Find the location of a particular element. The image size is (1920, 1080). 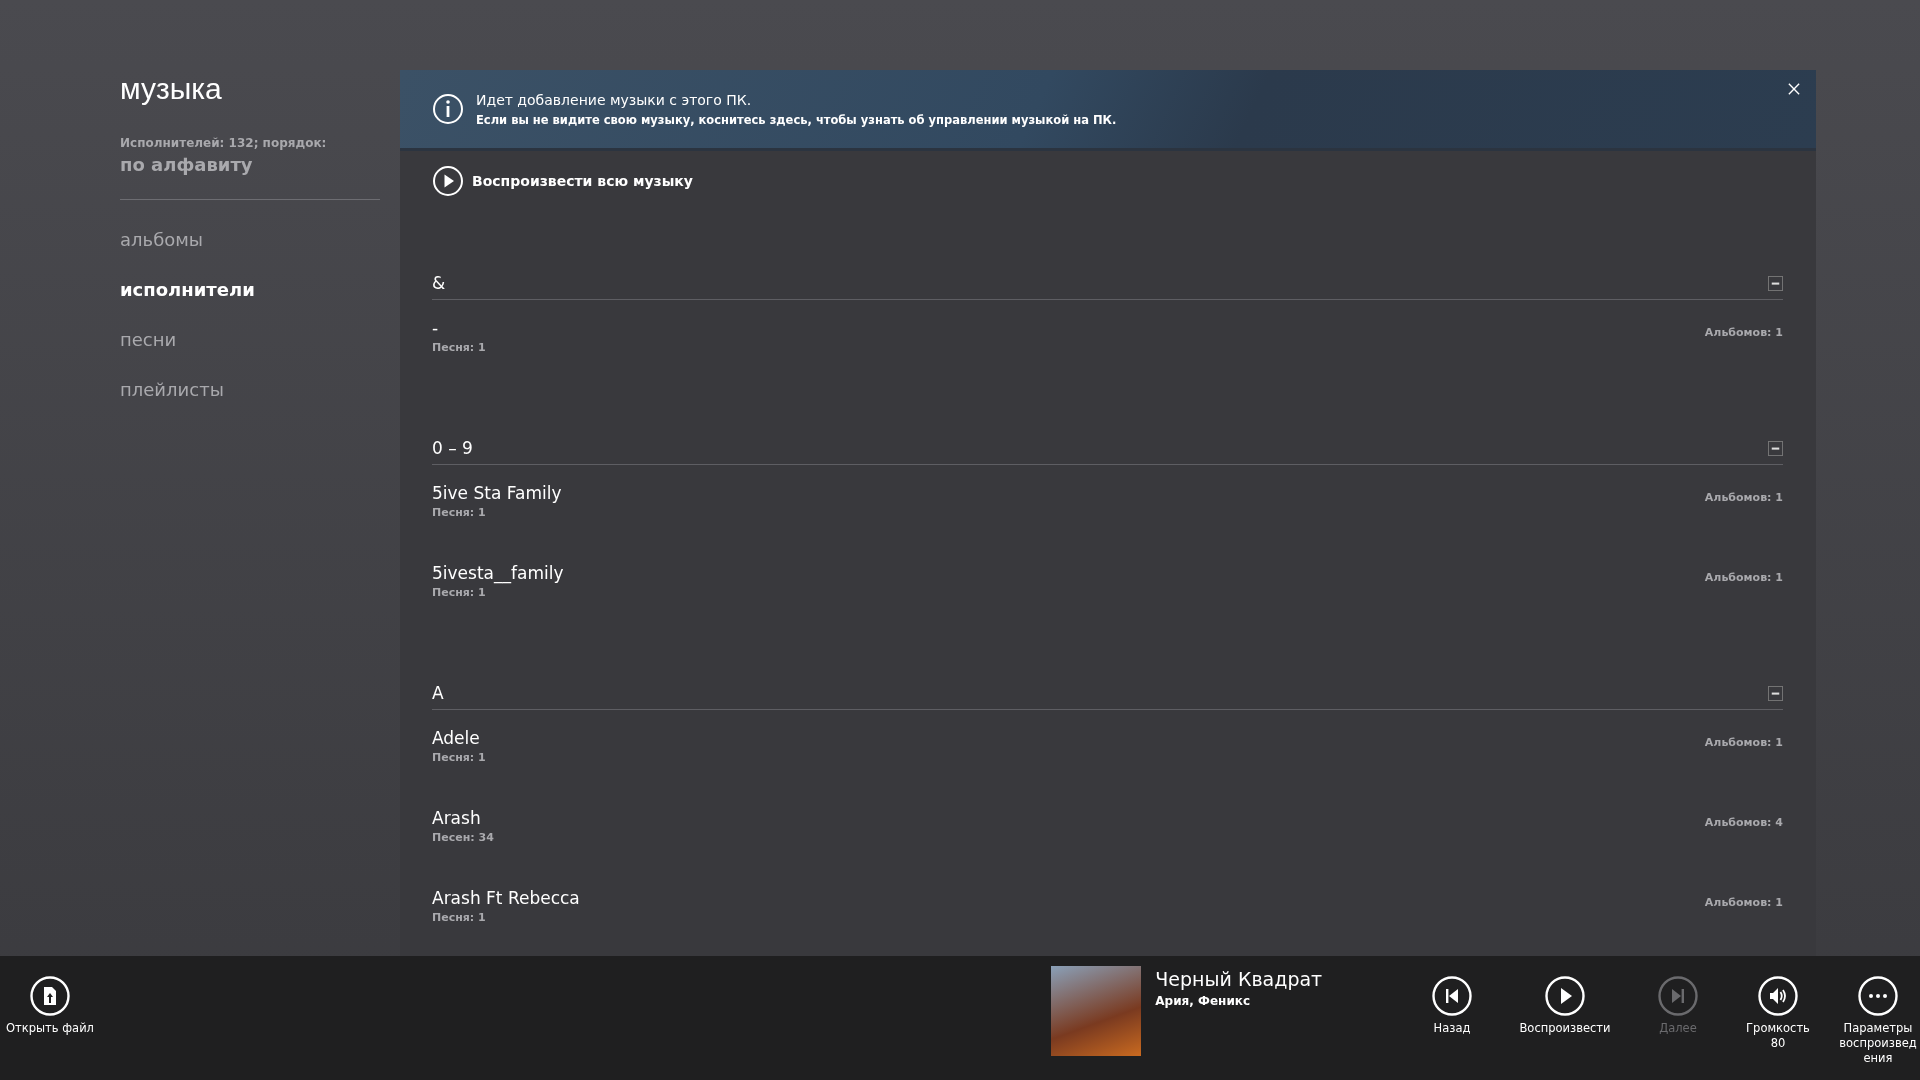

file-icon is located at coordinates (50, 996).